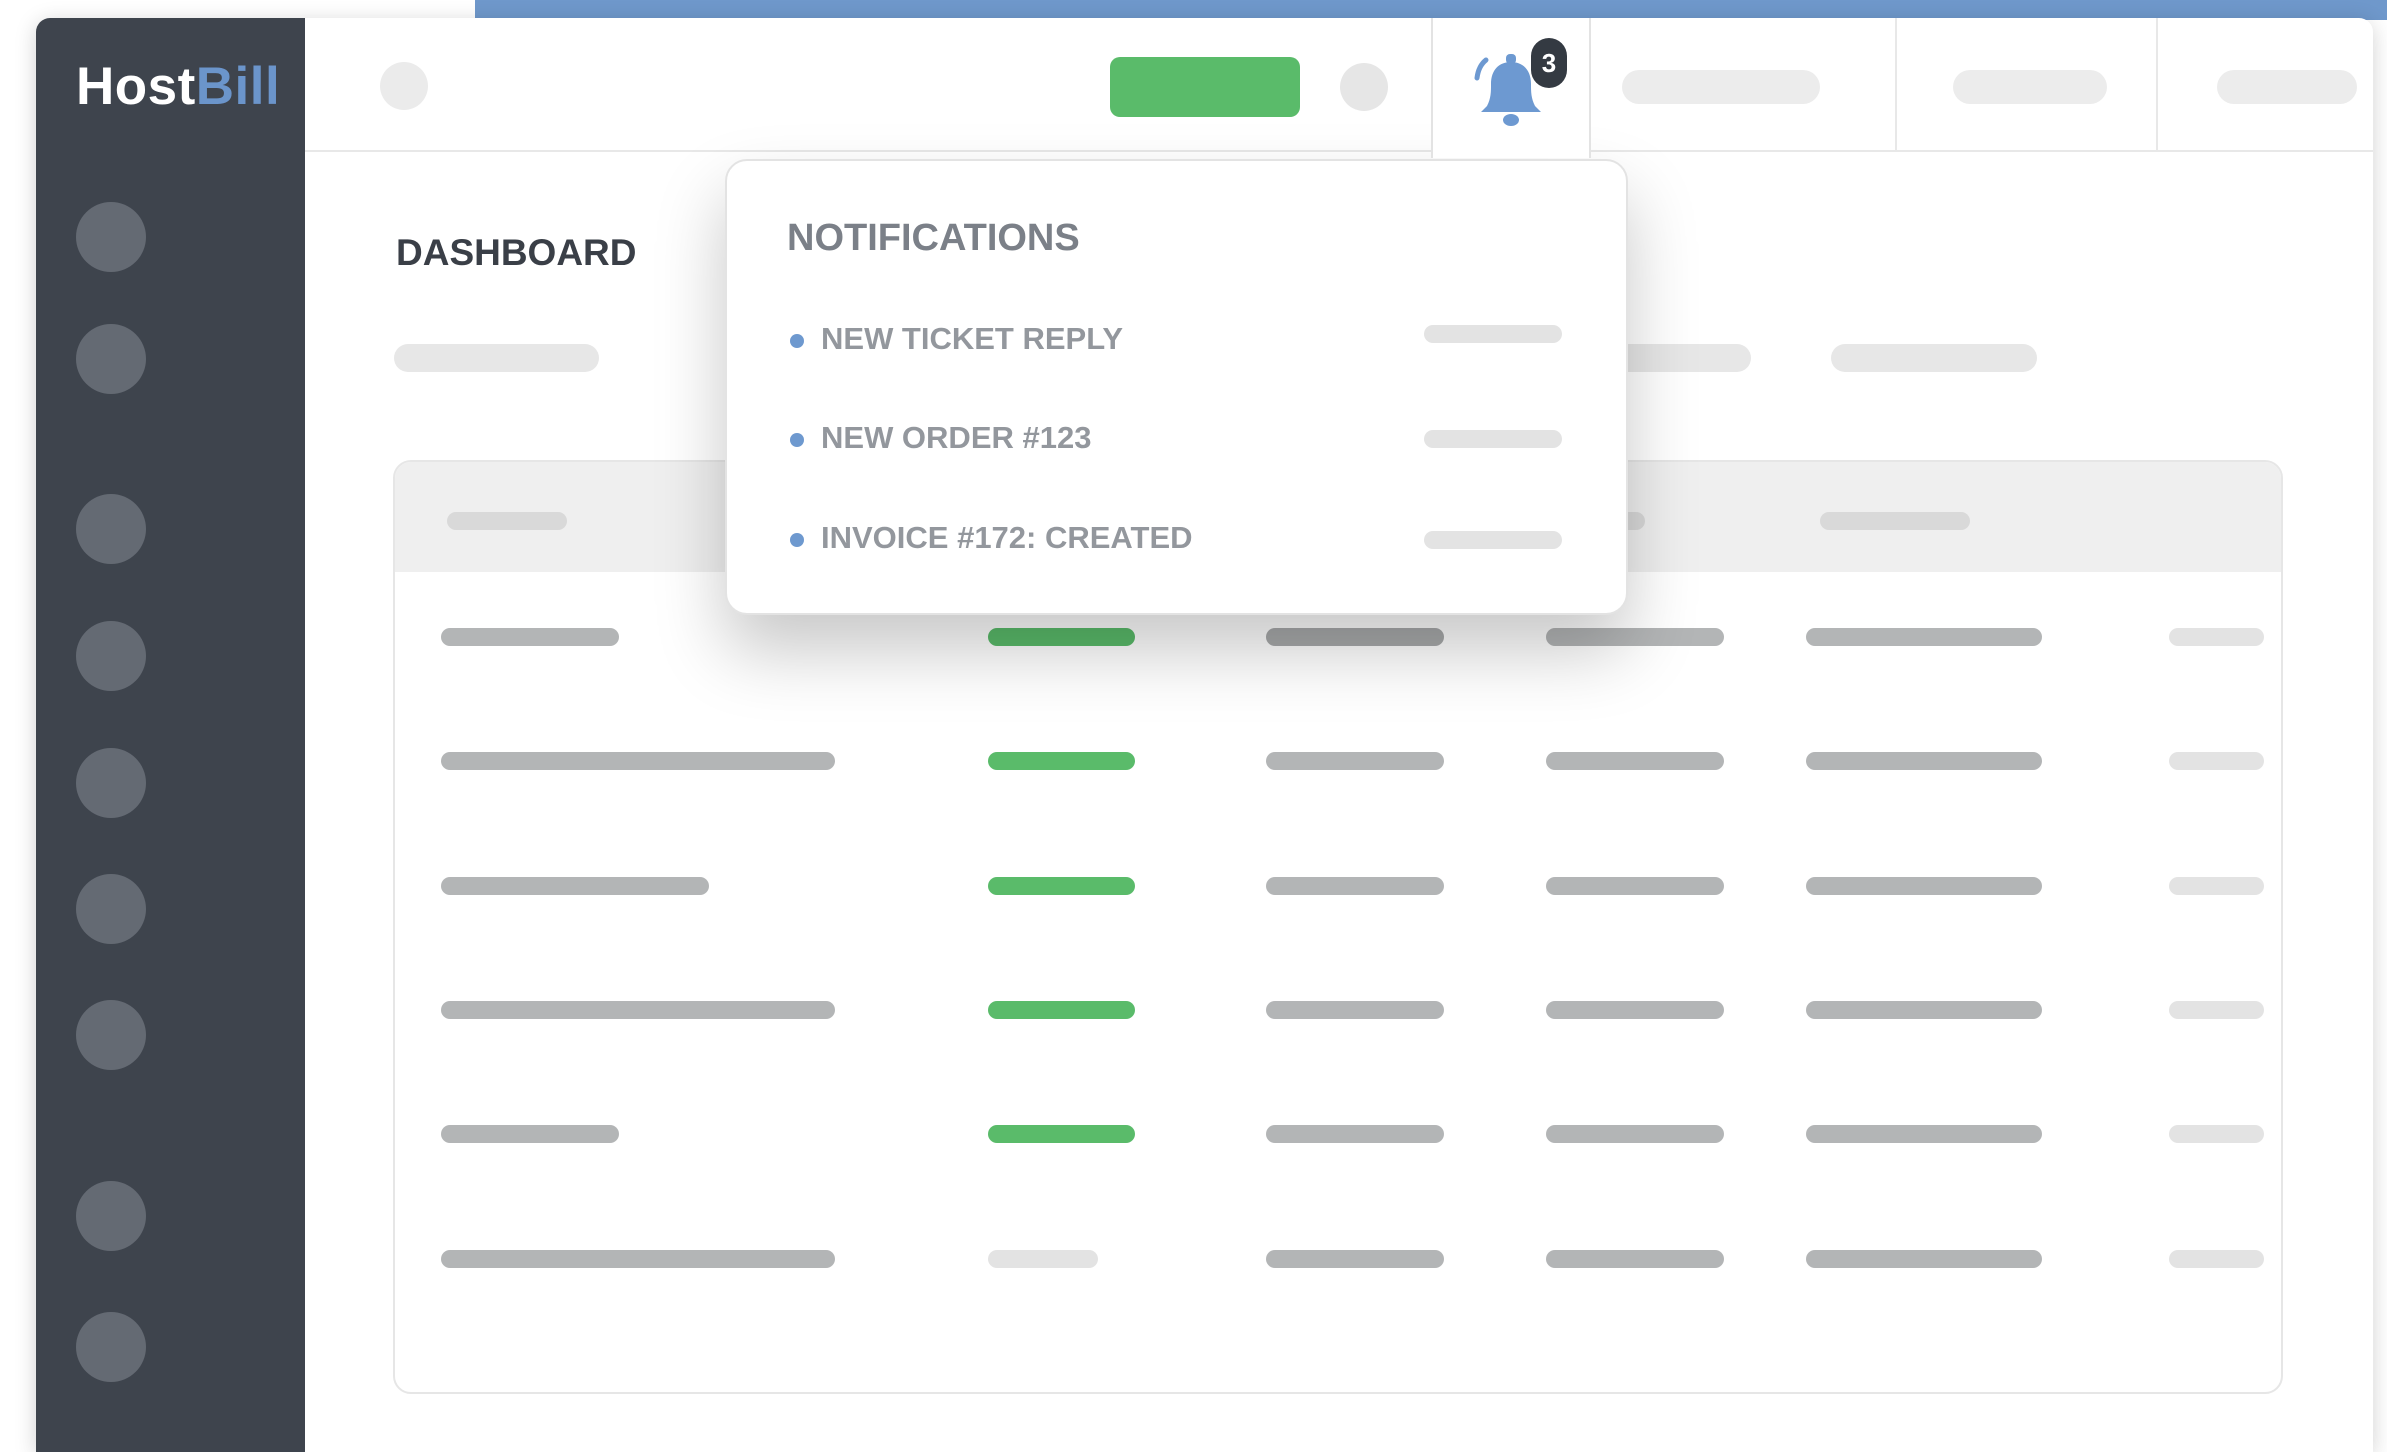 Image resolution: width=2387 pixels, height=1452 pixels. I want to click on header-user-icon, so click(1364, 87).